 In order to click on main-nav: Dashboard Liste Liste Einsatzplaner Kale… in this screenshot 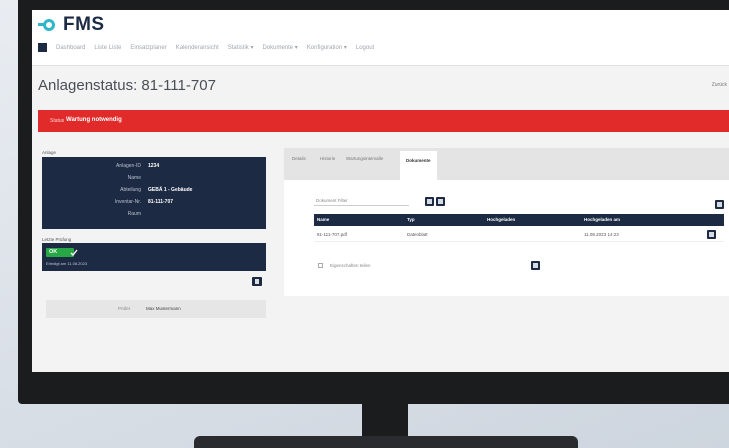, I will do `click(206, 47)`.